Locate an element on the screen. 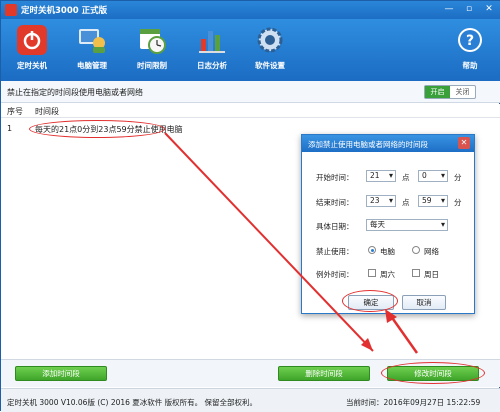 The width and height of the screenshot is (500, 412). tool-label: 定时关机 is located at coordinates (32, 65).